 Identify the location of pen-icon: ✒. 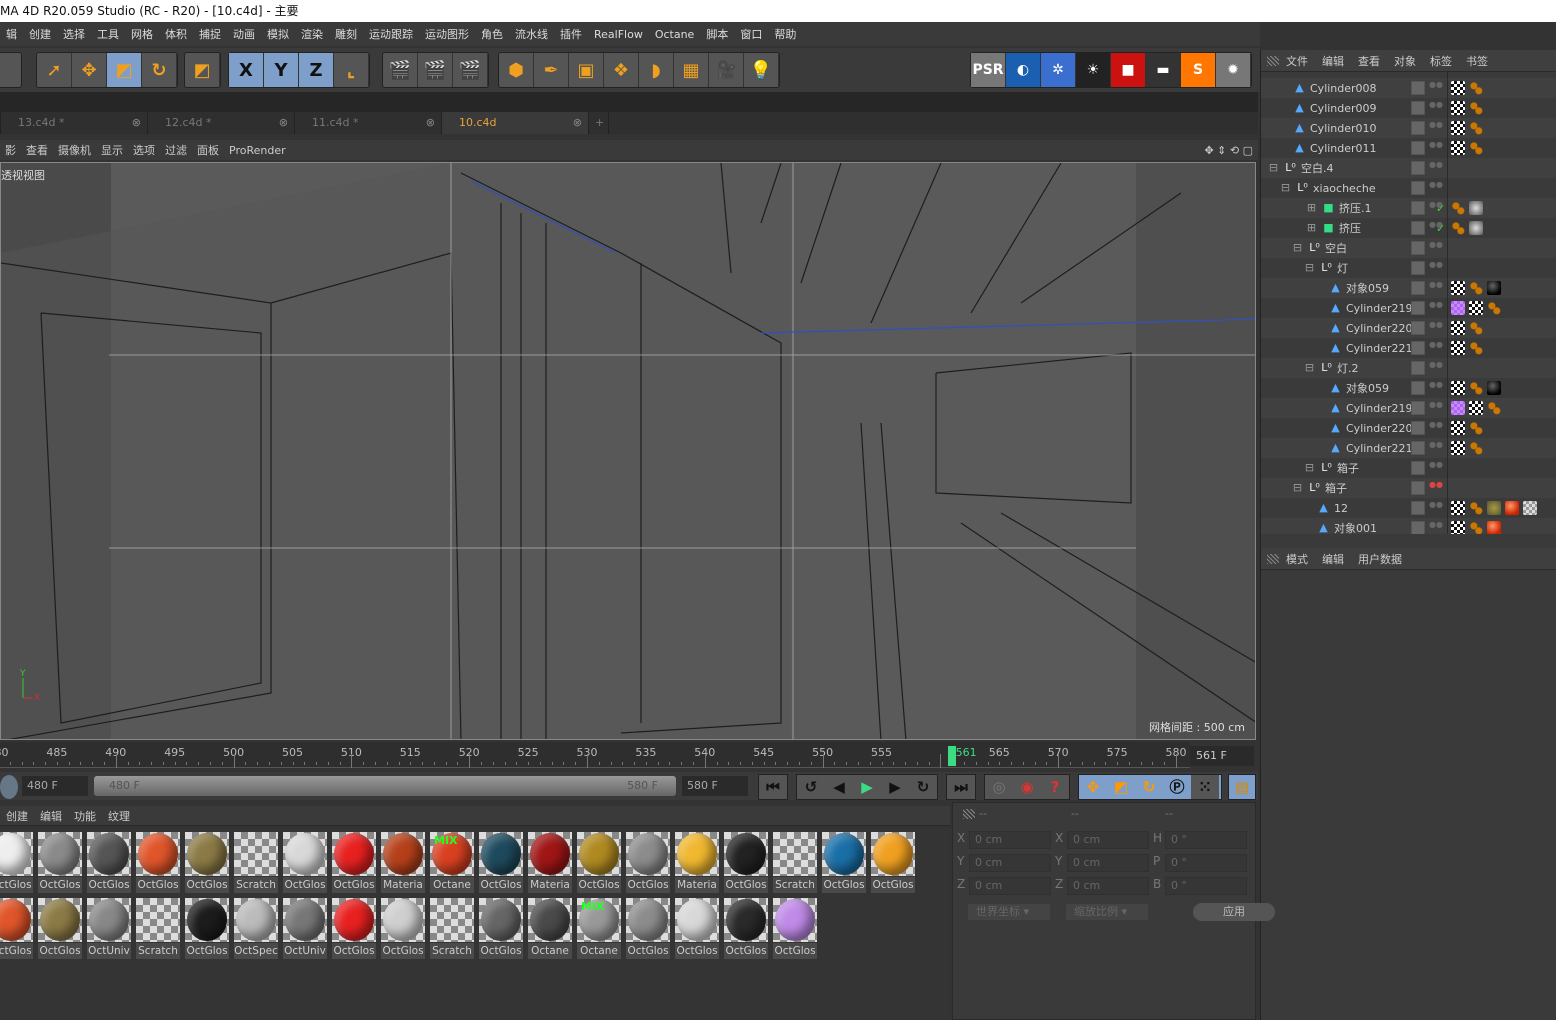
(551, 70).